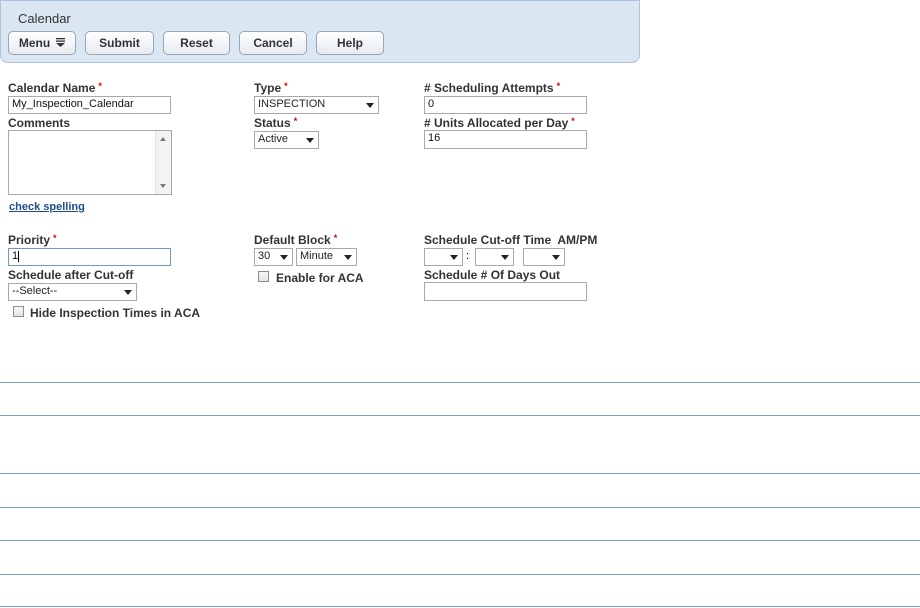  Describe the element at coordinates (55, 88) in the screenshot. I see `calendar-name-label: Calendar Name *` at that location.